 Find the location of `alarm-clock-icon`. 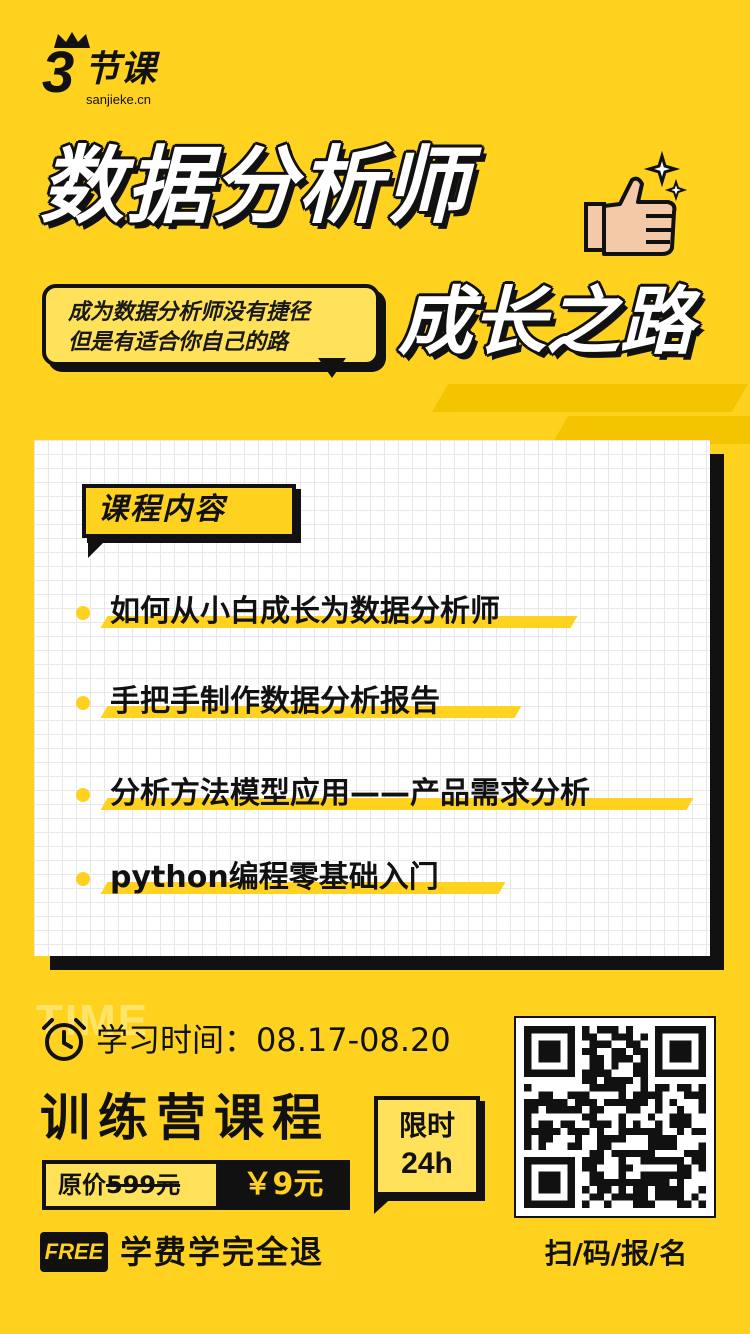

alarm-clock-icon is located at coordinates (64, 1039).